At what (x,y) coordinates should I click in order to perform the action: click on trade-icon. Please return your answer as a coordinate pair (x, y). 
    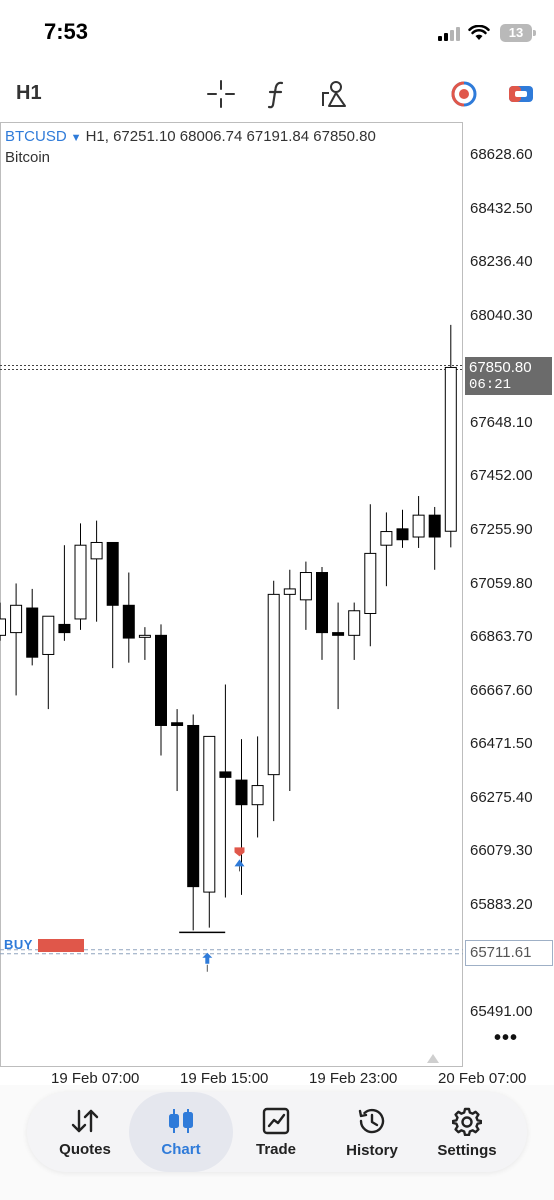
    Looking at the image, I should click on (521, 94).